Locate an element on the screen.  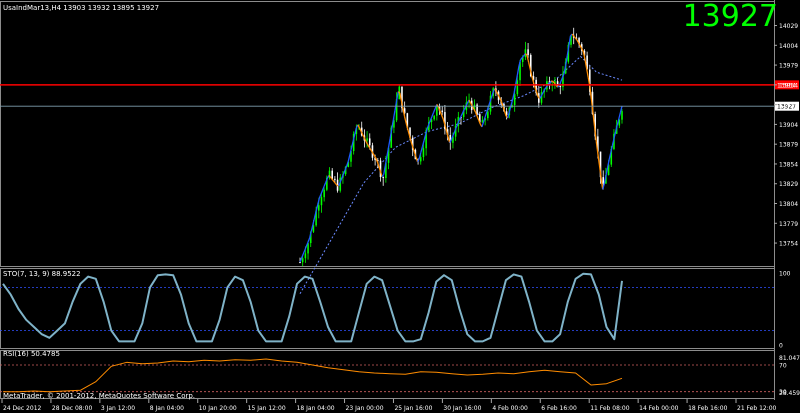
indicator-tick-label: 100 is located at coordinates (785, 274).